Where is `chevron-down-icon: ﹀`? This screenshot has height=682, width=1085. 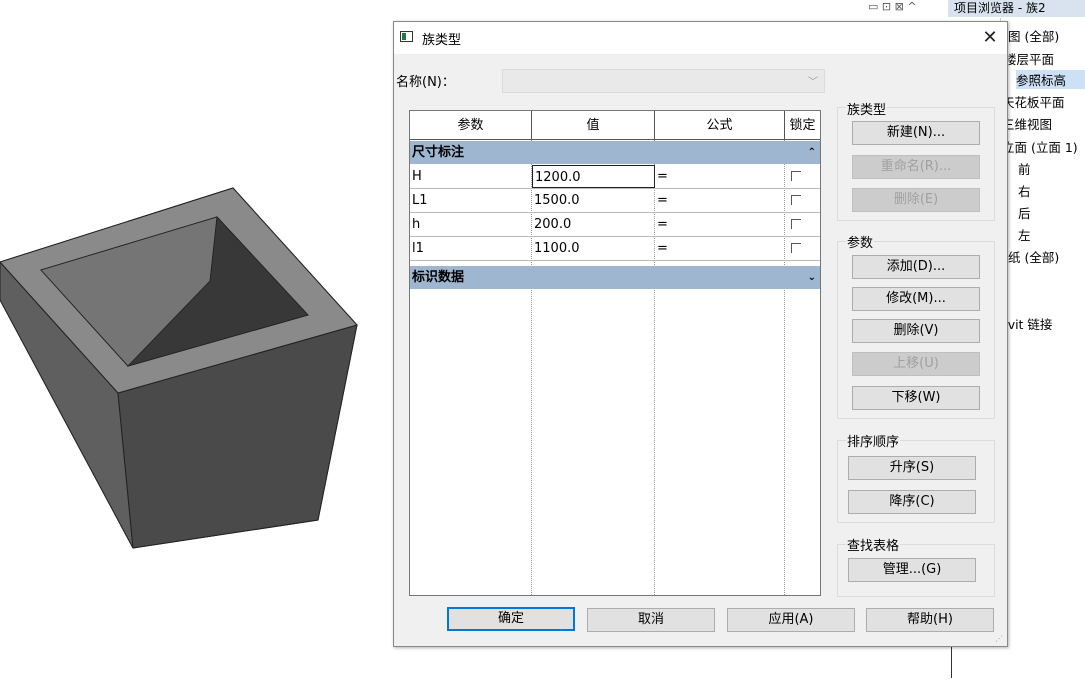
chevron-down-icon: ﹀ is located at coordinates (813, 82).